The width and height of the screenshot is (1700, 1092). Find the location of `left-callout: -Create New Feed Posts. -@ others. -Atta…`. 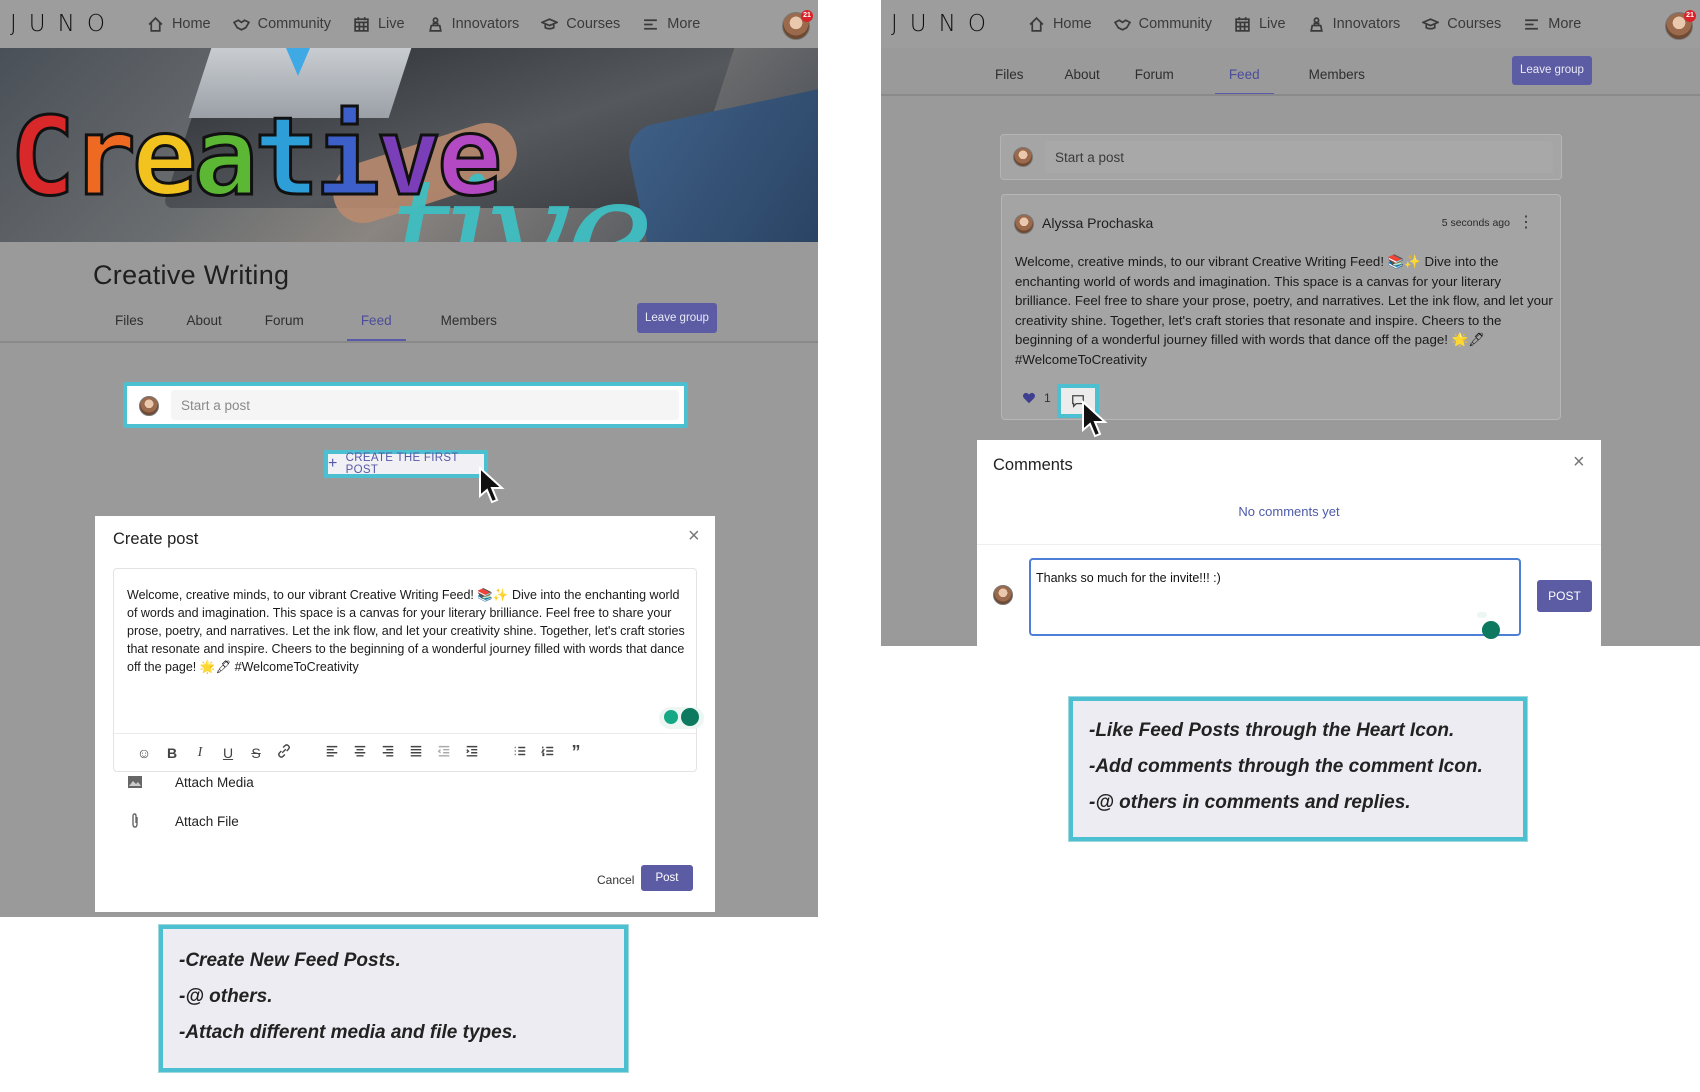

left-callout: -Create New Feed Posts. -@ others. -Atta… is located at coordinates (393, 998).